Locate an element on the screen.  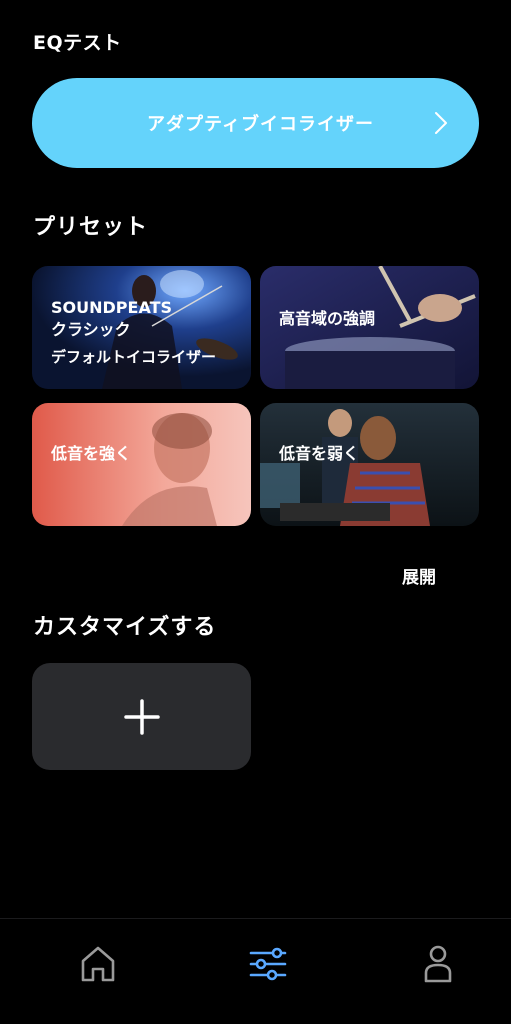
profile-icon is located at coordinates (438, 964).